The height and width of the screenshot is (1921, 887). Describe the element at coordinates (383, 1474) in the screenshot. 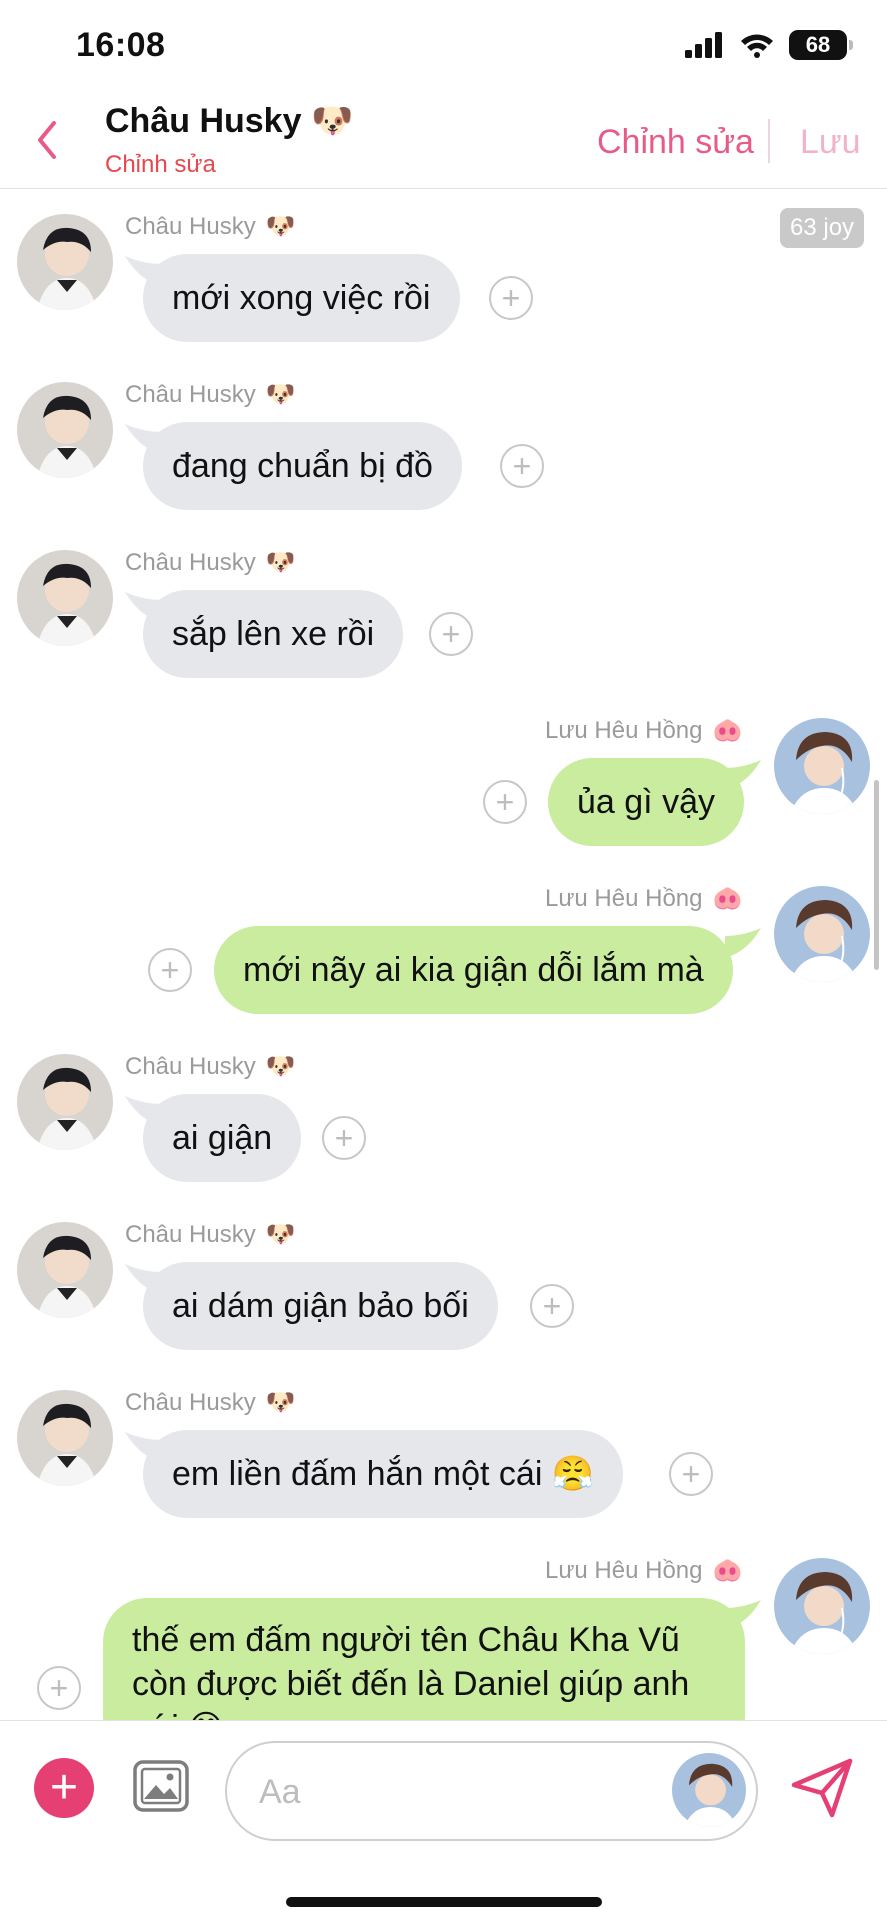

I see `message-bubble: em liền đấm hắn một cái 😤` at that location.